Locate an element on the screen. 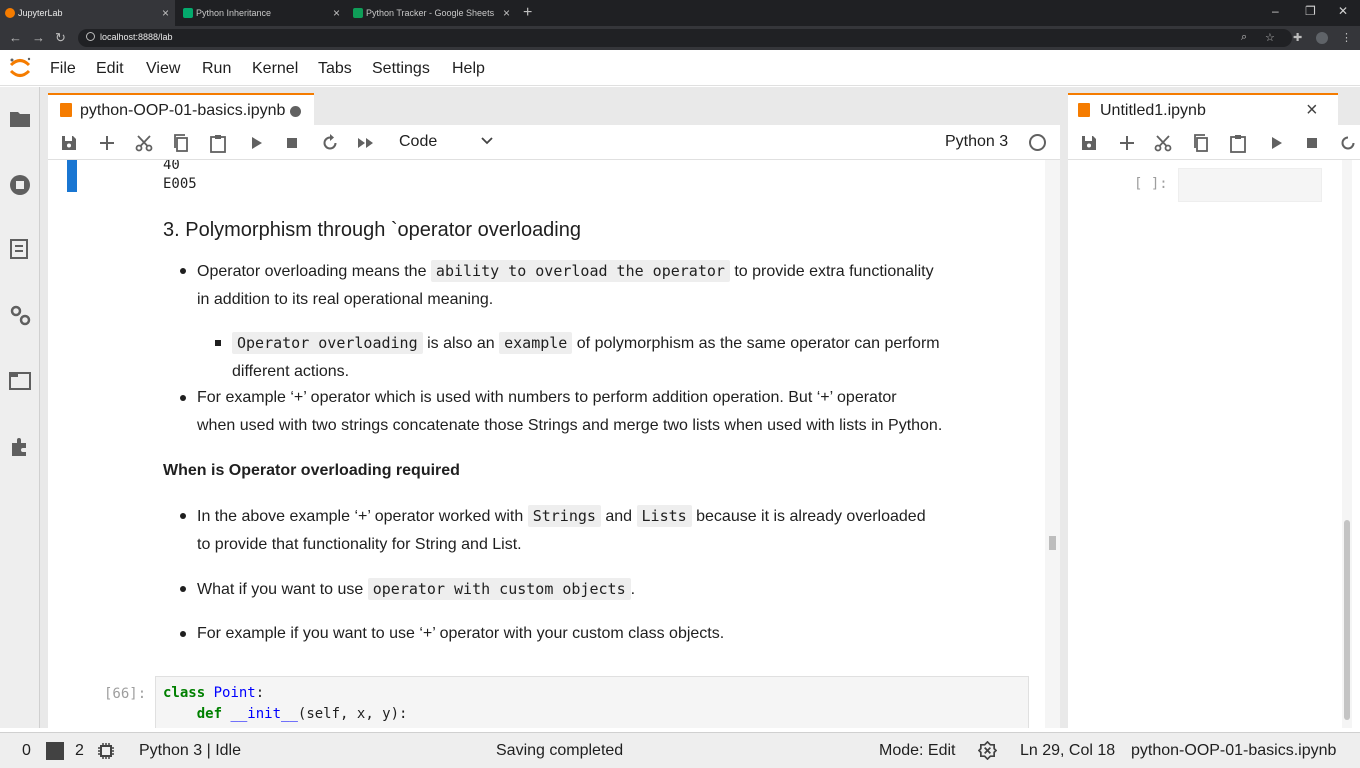  inline-code: Lists is located at coordinates (664, 516).